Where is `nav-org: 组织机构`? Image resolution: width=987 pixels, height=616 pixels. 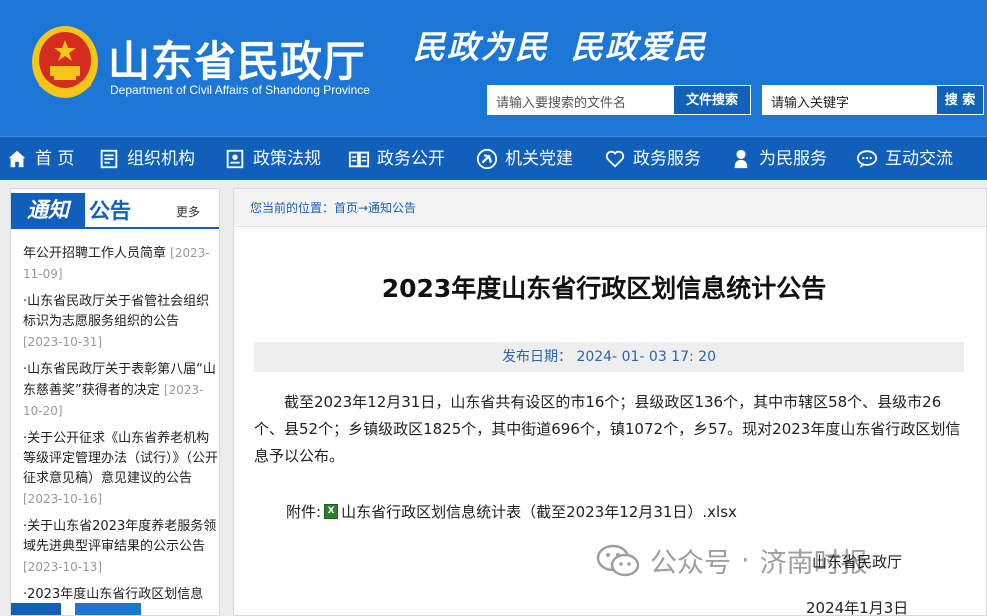
nav-org: 组织机构 is located at coordinates (146, 159).